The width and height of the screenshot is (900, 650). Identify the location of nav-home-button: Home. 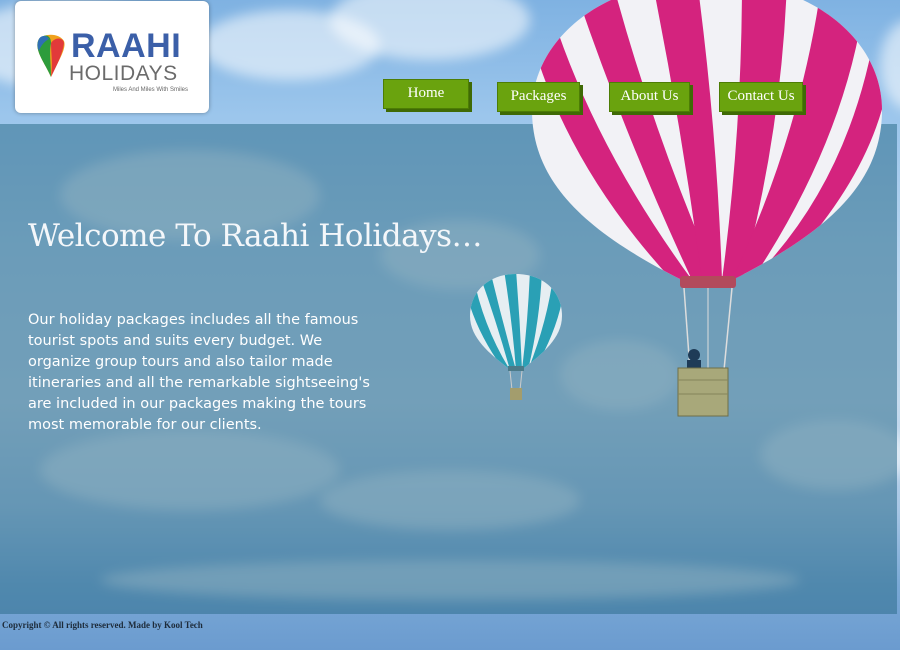
(426, 94).